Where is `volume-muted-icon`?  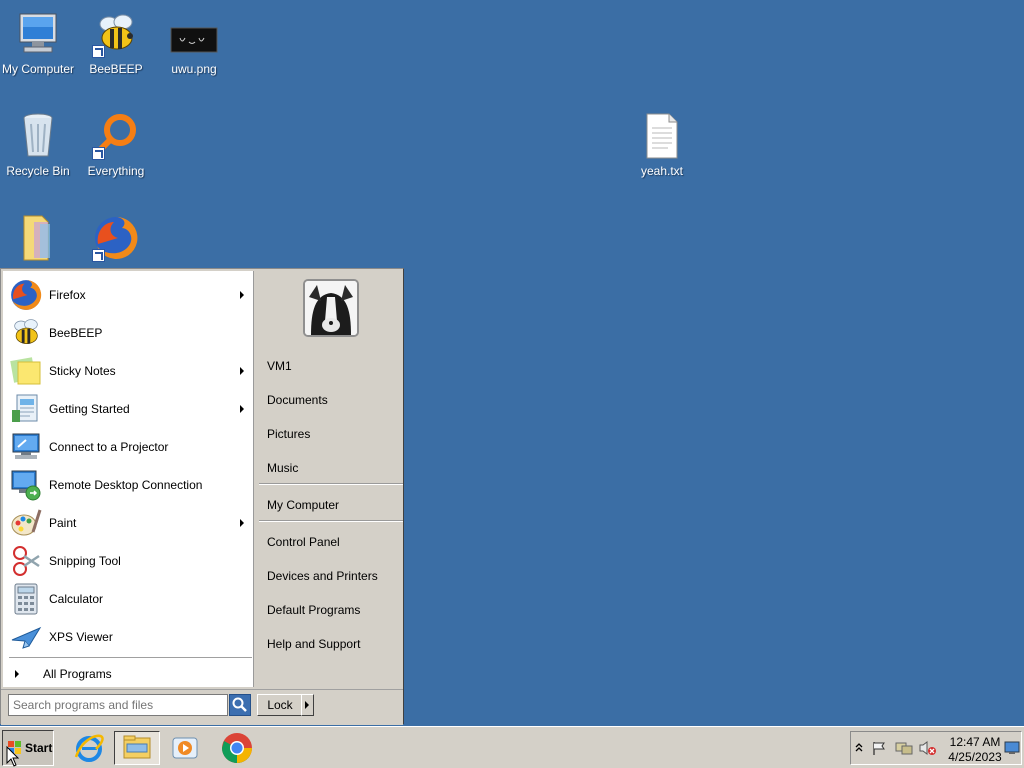
volume-muted-icon is located at coordinates (928, 748).